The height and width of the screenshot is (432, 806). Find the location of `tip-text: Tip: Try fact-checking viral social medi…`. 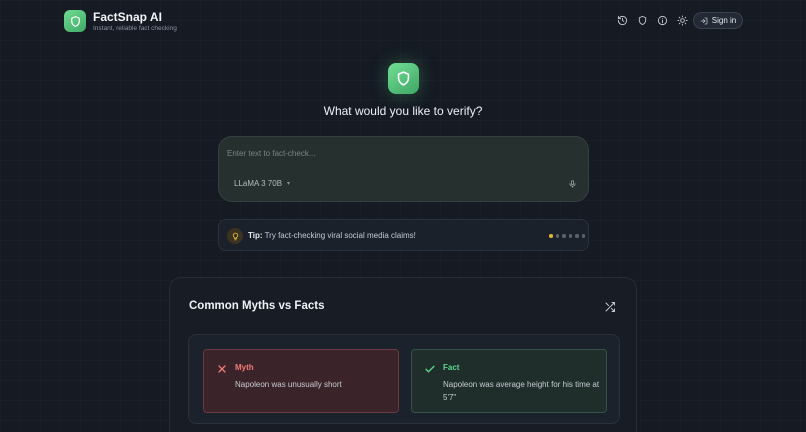

tip-text: Tip: Try fact-checking viral social medi… is located at coordinates (332, 235).